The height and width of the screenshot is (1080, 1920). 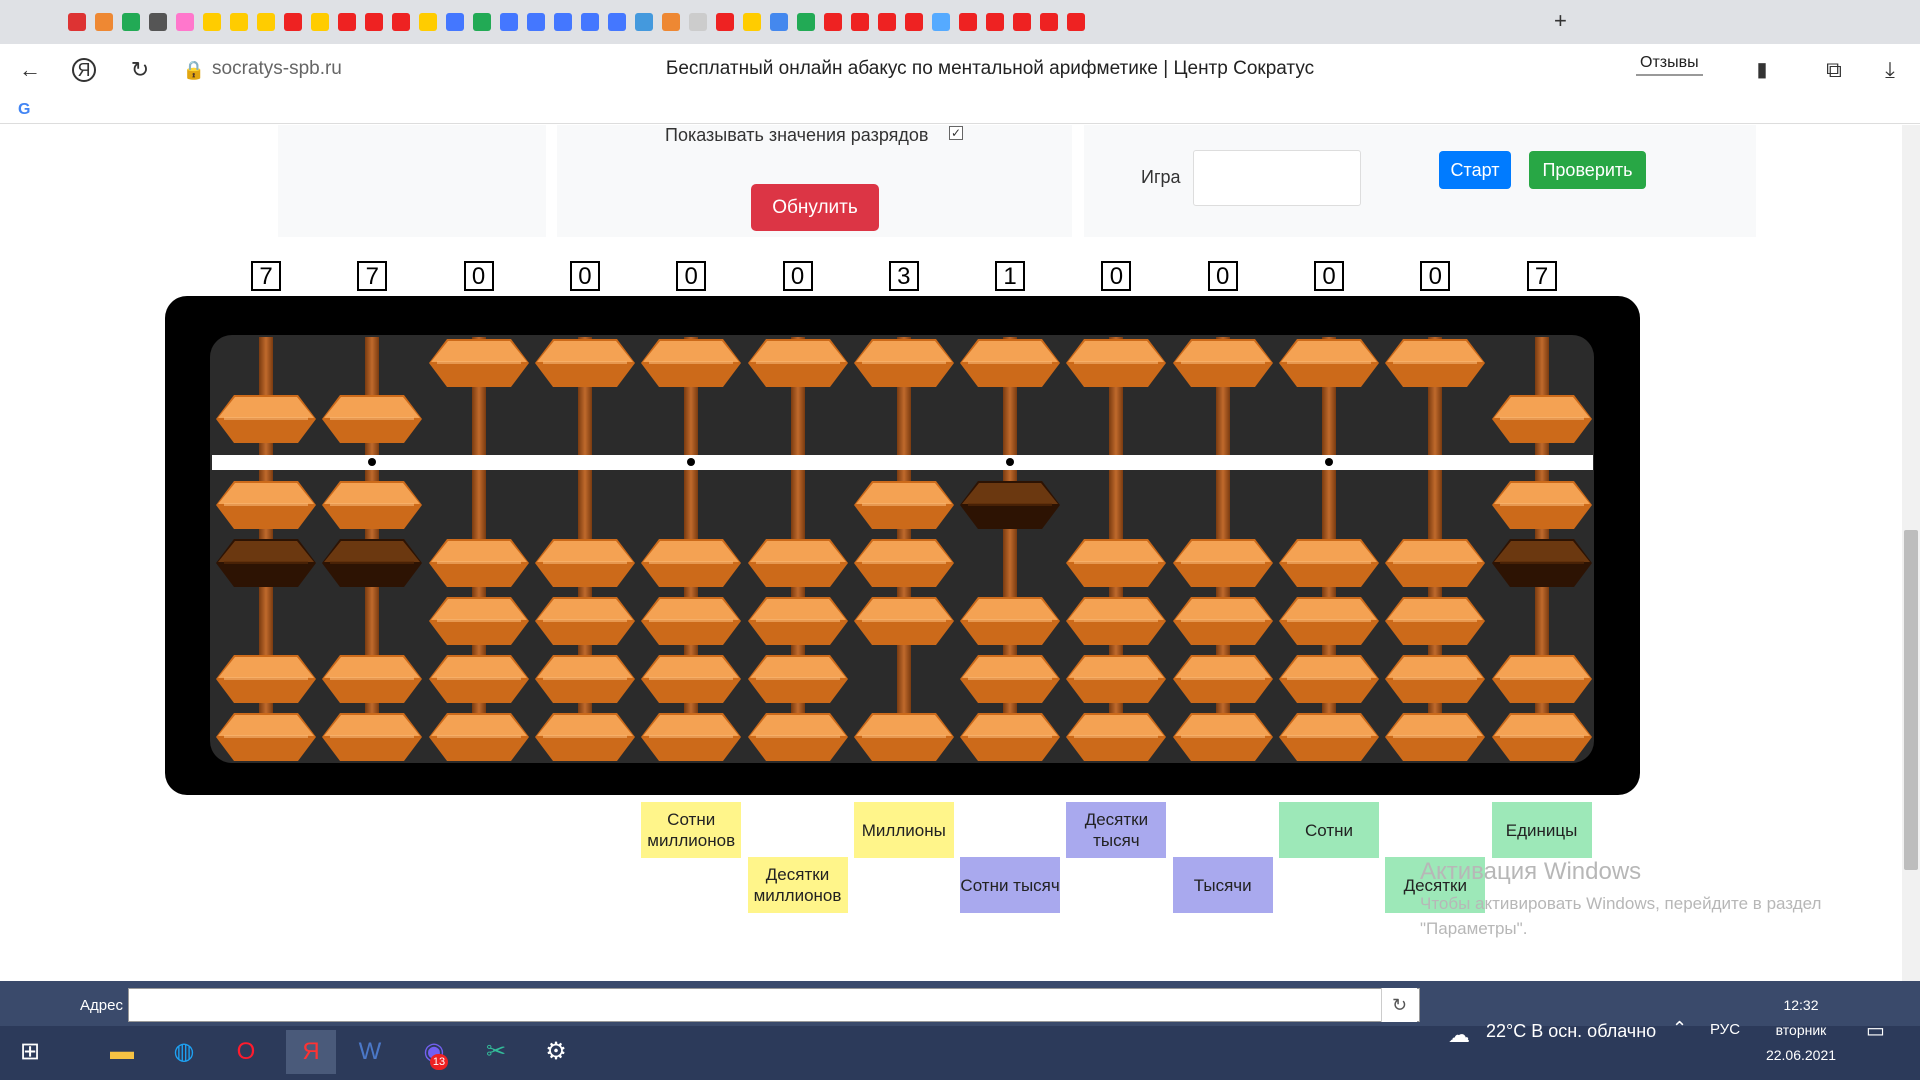 What do you see at coordinates (1834, 70) in the screenshot?
I see `collections-icon: ⧉` at bounding box center [1834, 70].